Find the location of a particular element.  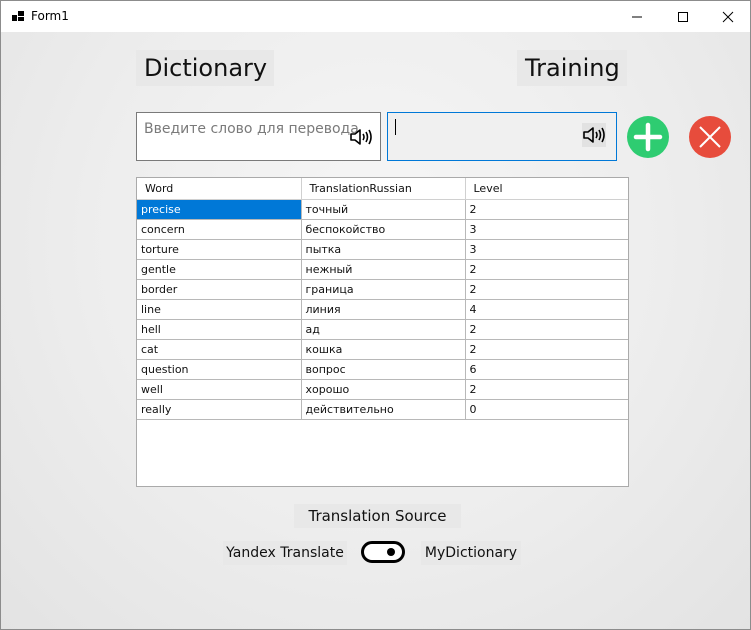

table-row: gentle нежный 2 is located at coordinates (382, 269).